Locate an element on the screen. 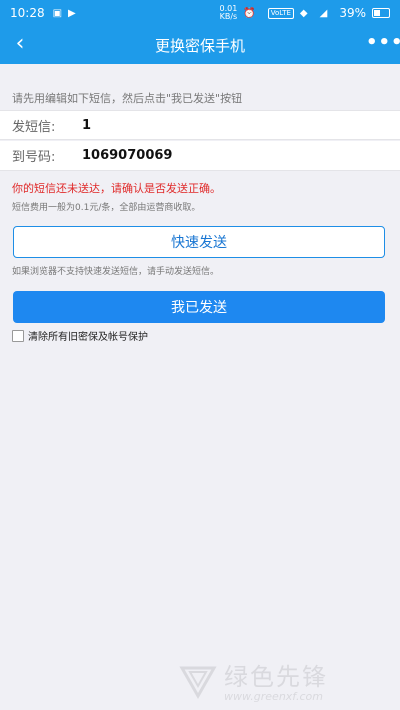 The image size is (400, 710). sms-content-value: 1 is located at coordinates (87, 125).